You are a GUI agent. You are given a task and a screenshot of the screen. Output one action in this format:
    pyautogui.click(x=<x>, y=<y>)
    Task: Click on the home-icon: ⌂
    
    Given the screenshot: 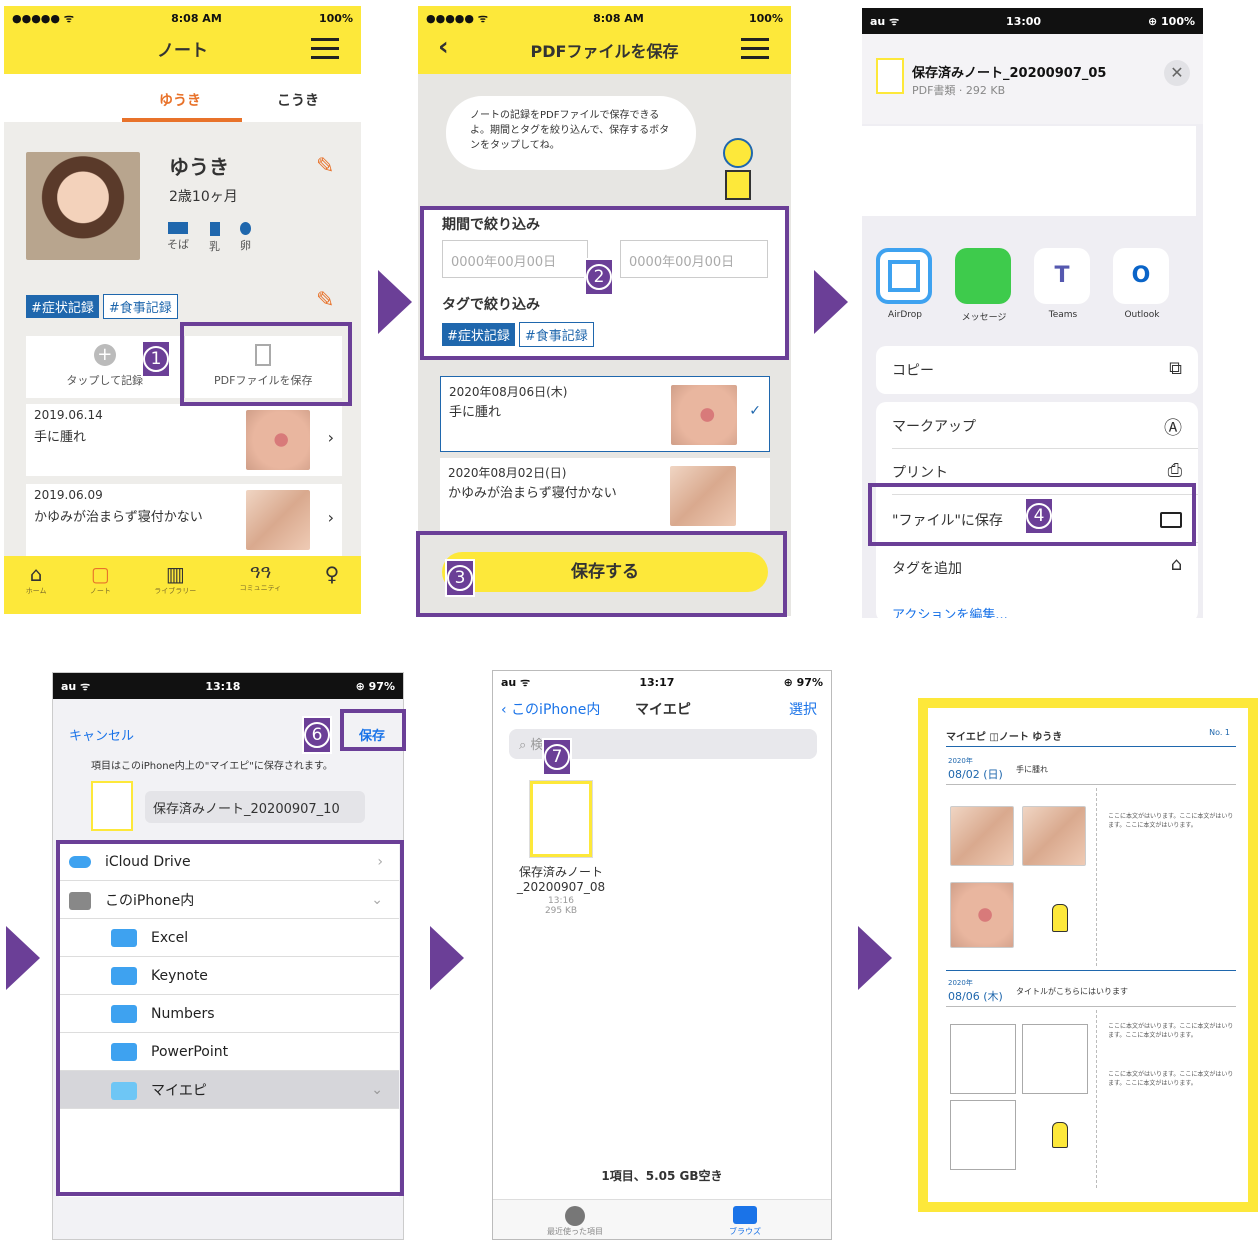 What is the action you would take?
    pyautogui.click(x=36, y=574)
    